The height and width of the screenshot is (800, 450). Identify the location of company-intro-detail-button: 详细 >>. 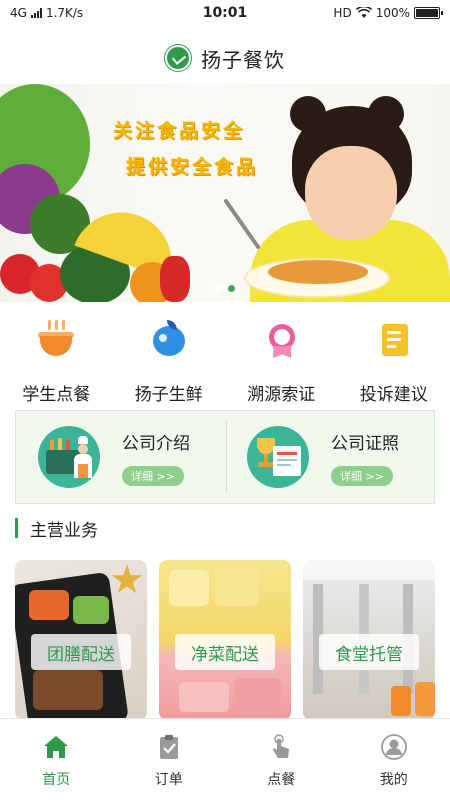
(153, 475).